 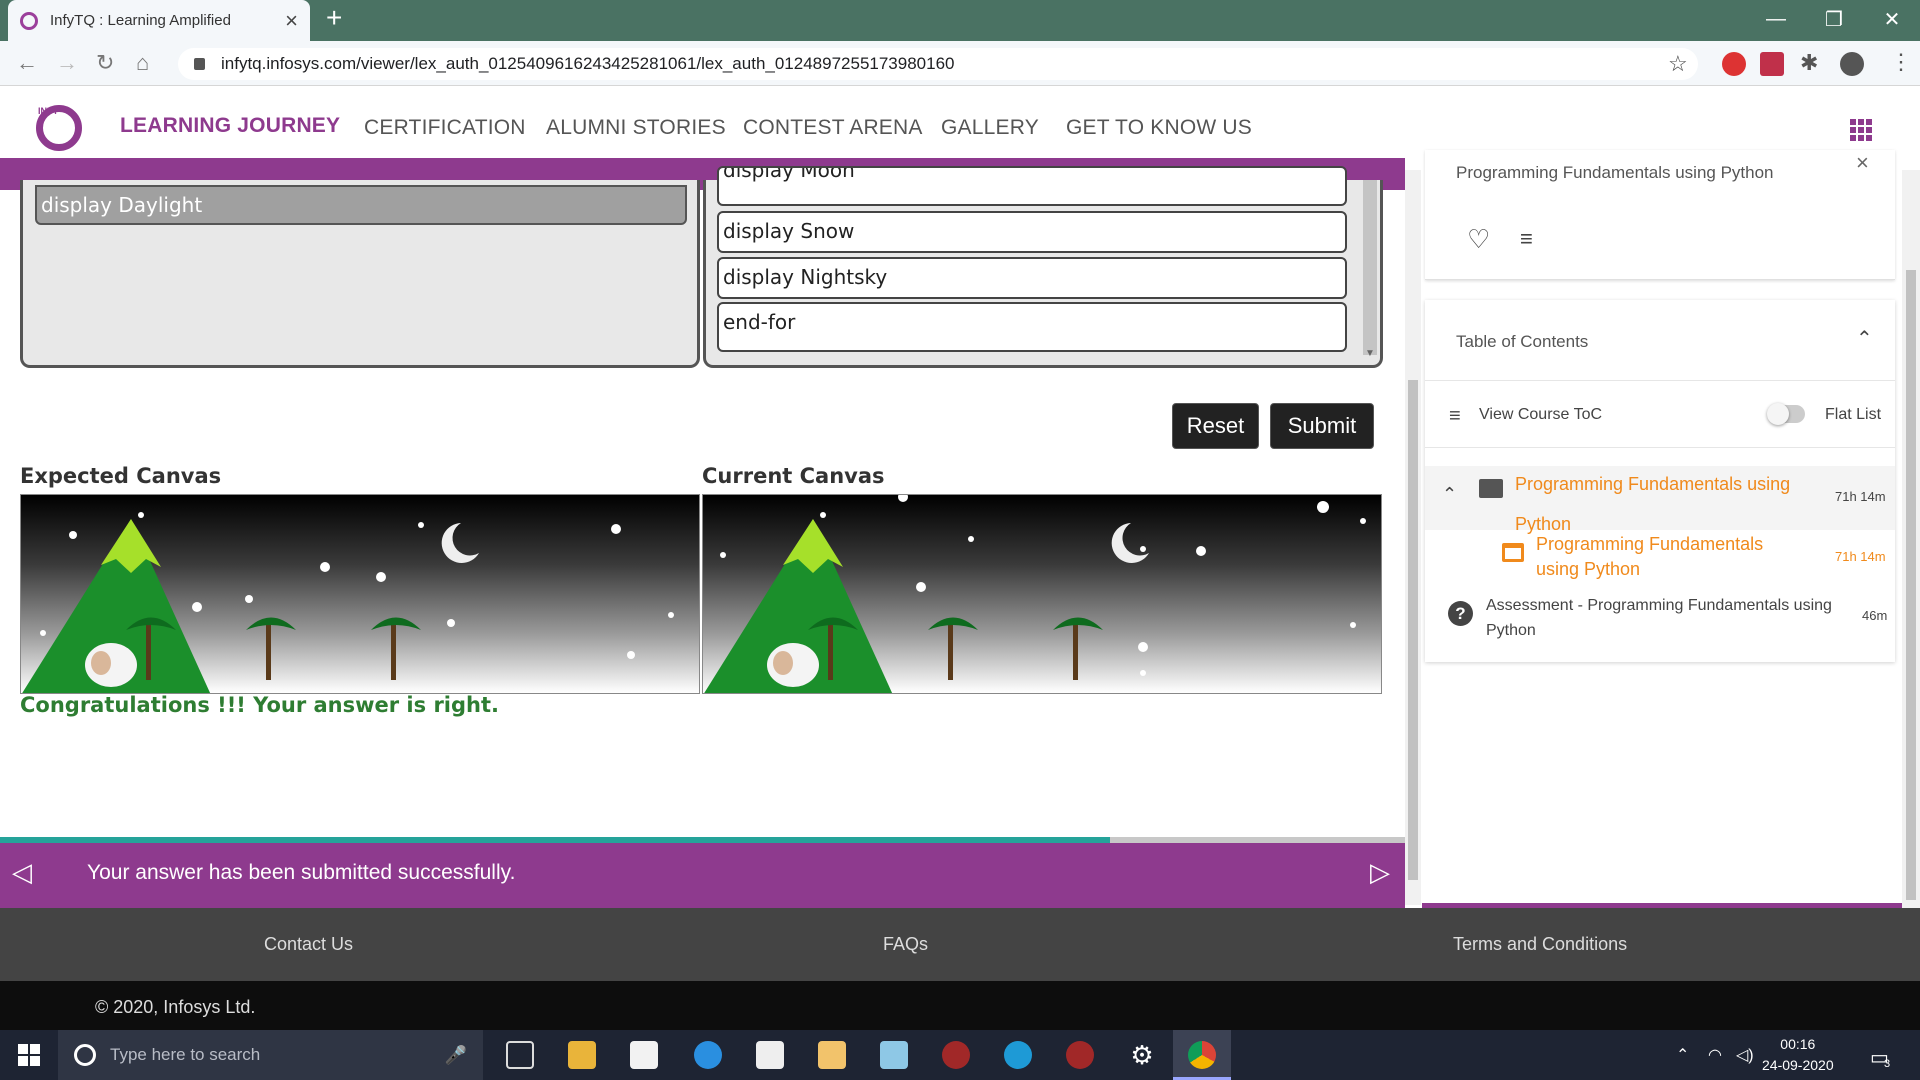 What do you see at coordinates (1202, 1055) in the screenshot?
I see `chrome-icon` at bounding box center [1202, 1055].